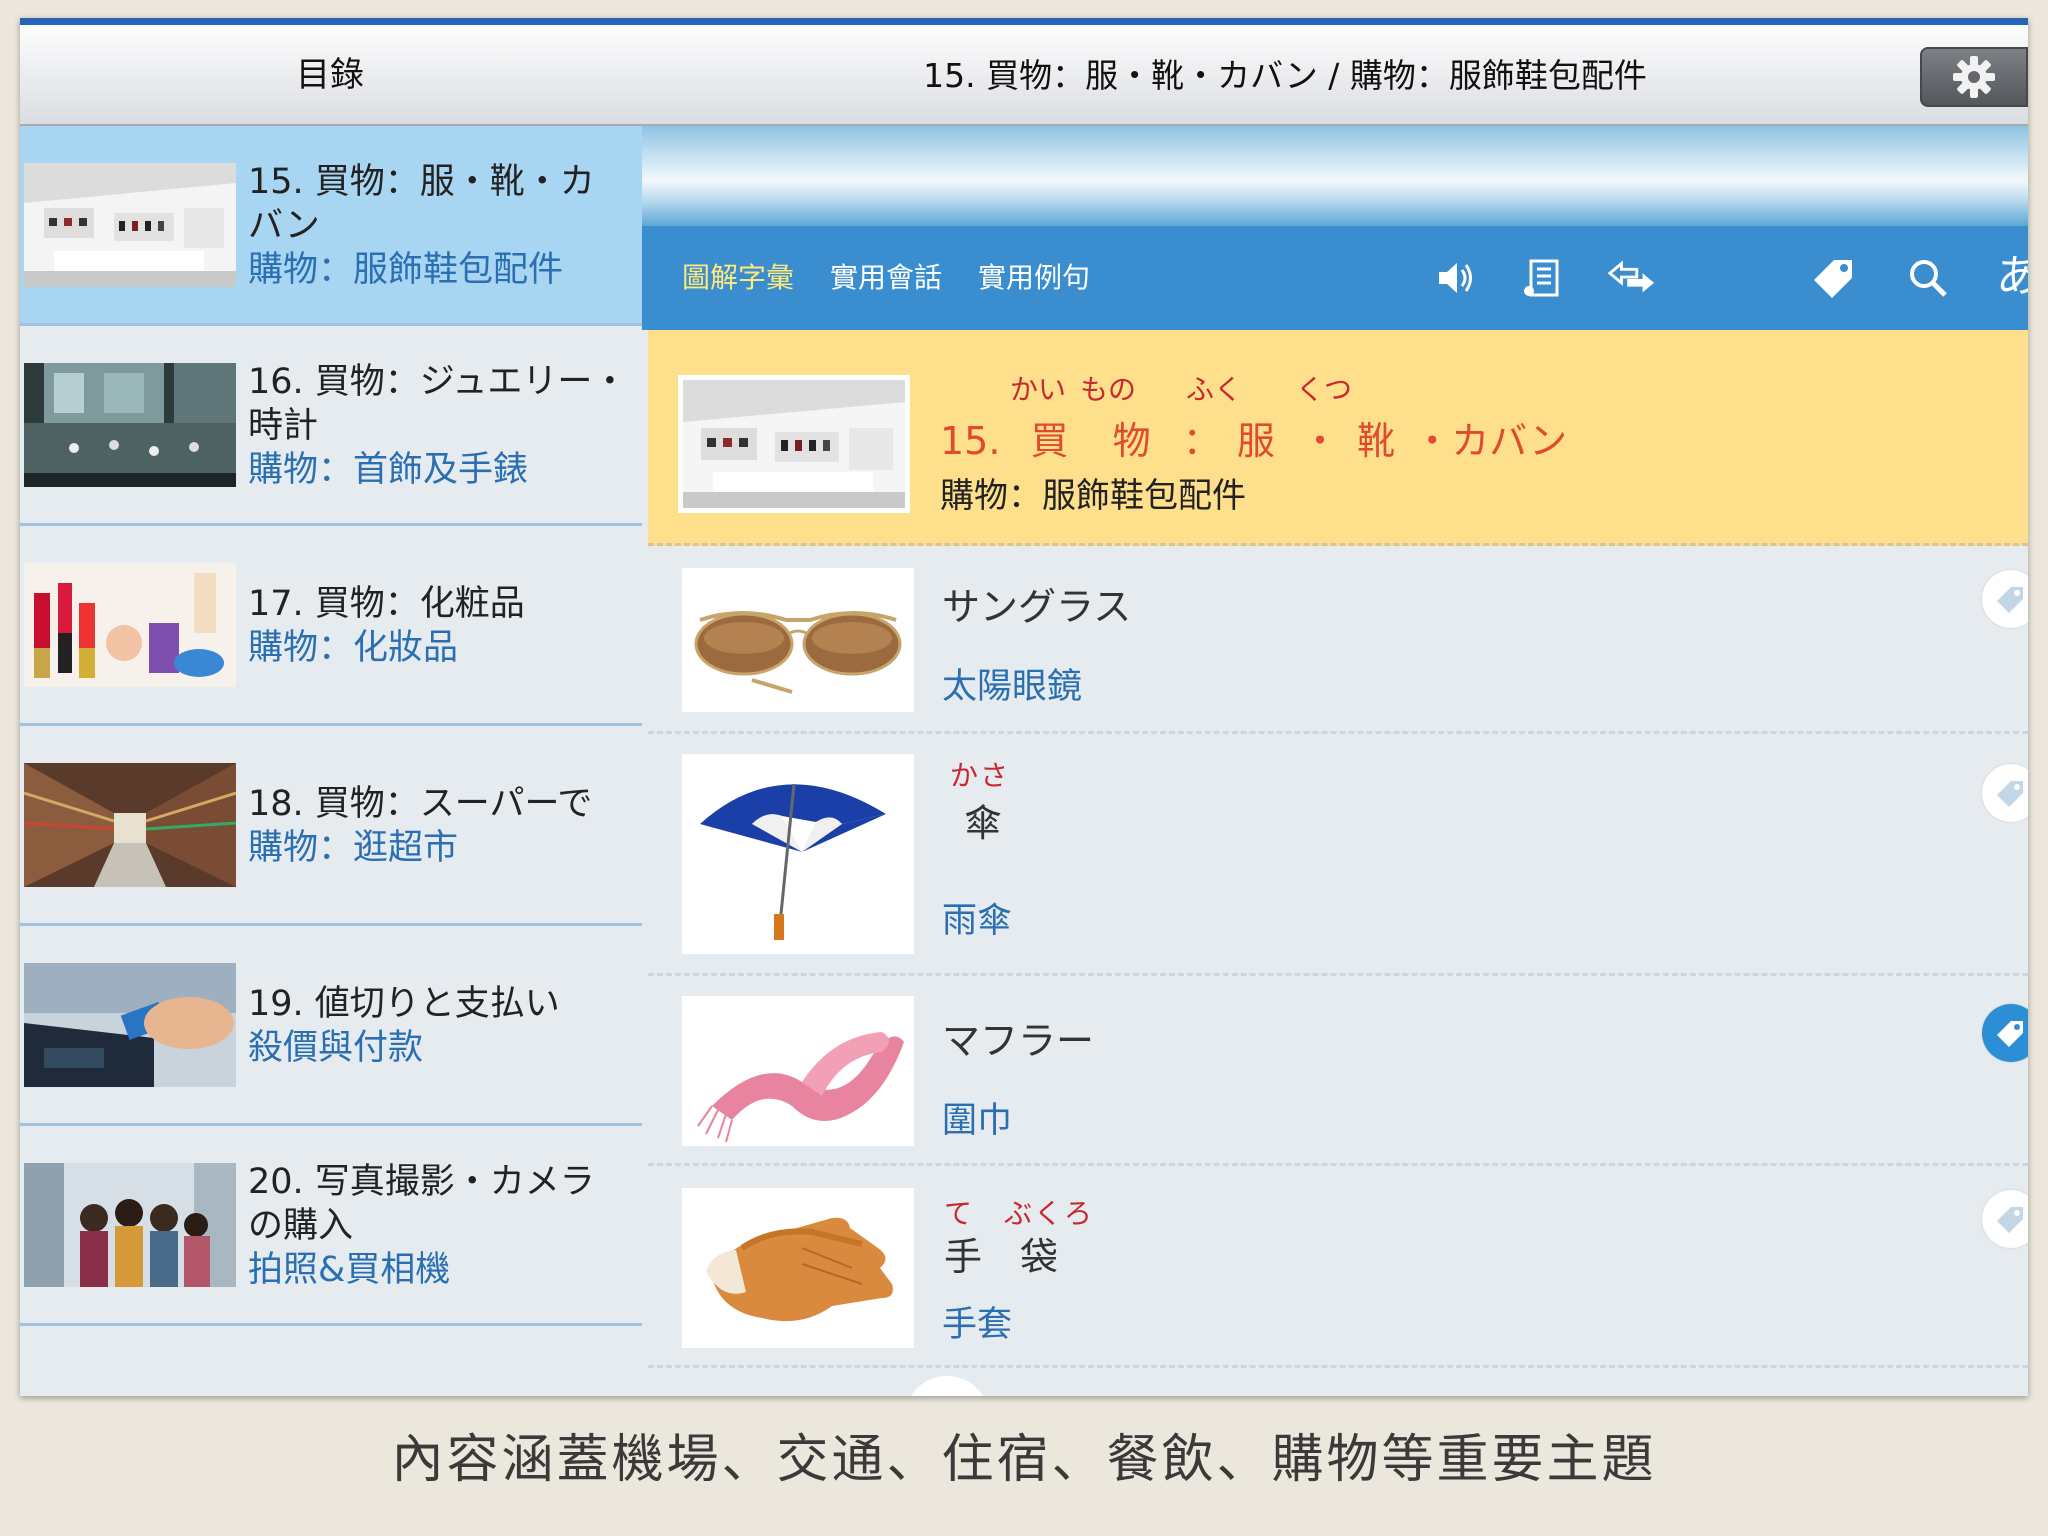  Describe the element at coordinates (1093, 496) in the screenshot. I see `lesson-subtitle: 購物：服飾鞋包配件` at that location.